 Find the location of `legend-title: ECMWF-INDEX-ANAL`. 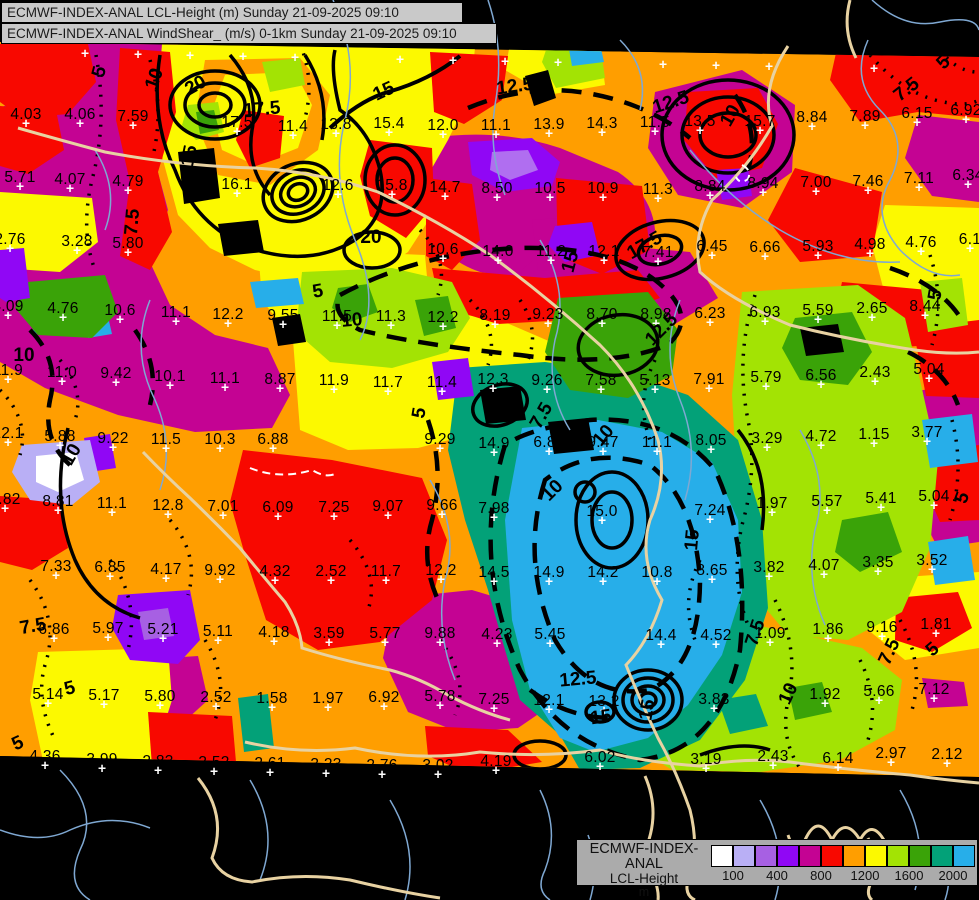

legend-title: ECMWF-INDEX-ANAL is located at coordinates (644, 856).